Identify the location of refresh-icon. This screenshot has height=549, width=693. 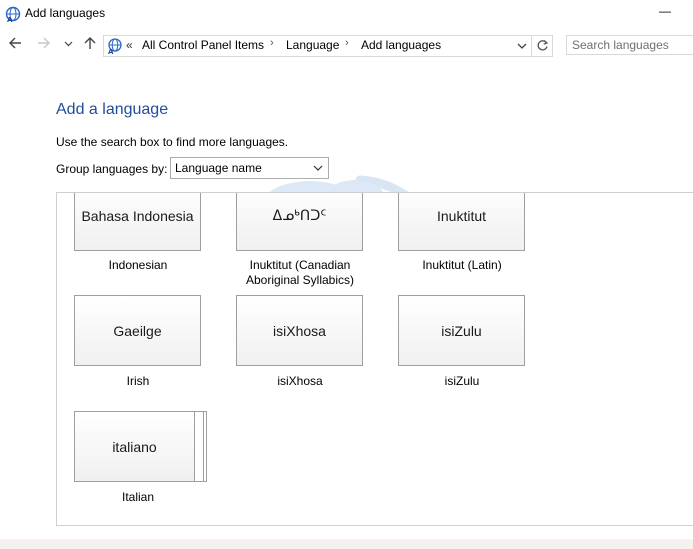
(542, 45).